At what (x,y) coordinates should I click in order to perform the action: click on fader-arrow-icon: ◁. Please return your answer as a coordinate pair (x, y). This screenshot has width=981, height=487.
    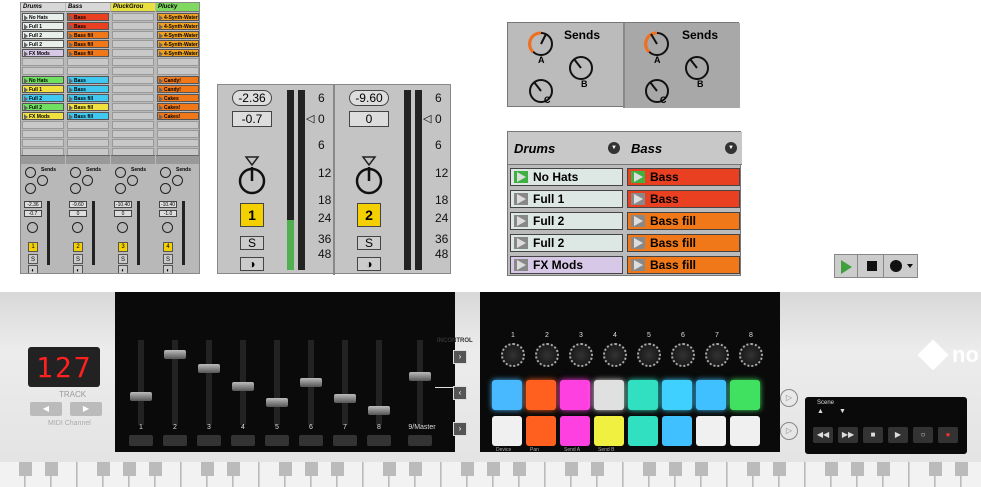
    Looking at the image, I should click on (310, 118).